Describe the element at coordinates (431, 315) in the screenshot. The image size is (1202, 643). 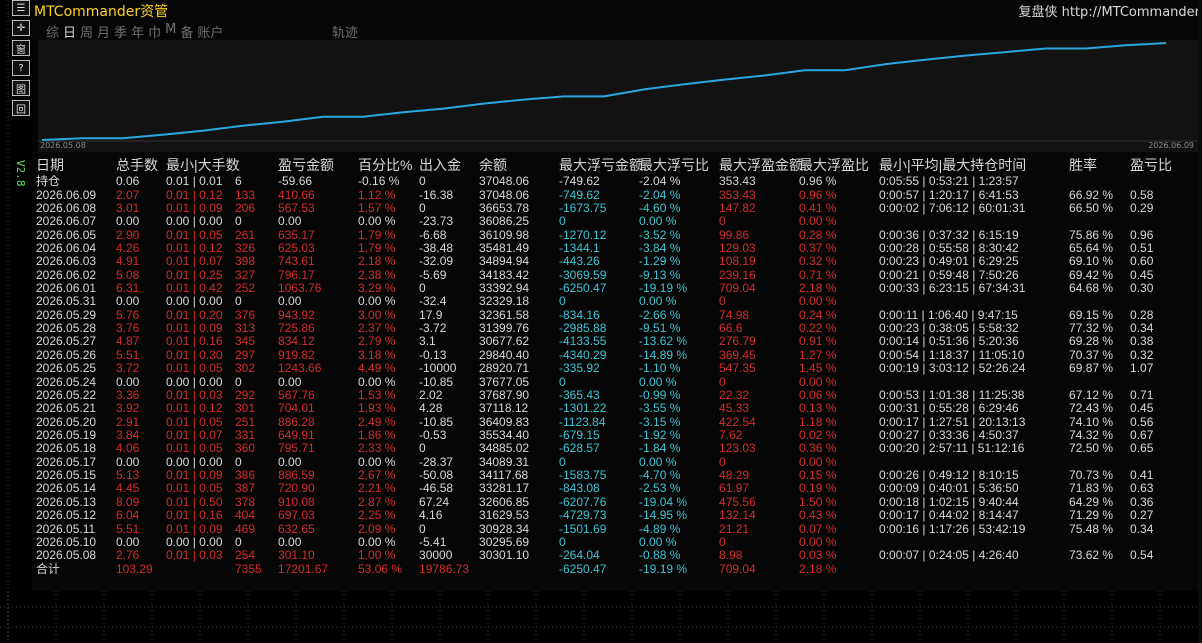
I see `cell-flow: 17.9` at that location.